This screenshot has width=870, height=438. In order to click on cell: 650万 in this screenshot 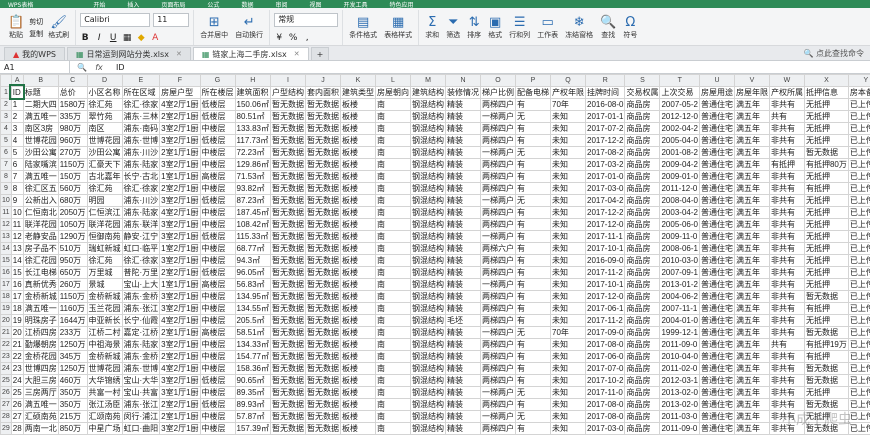, I will do `click(72, 272)`.